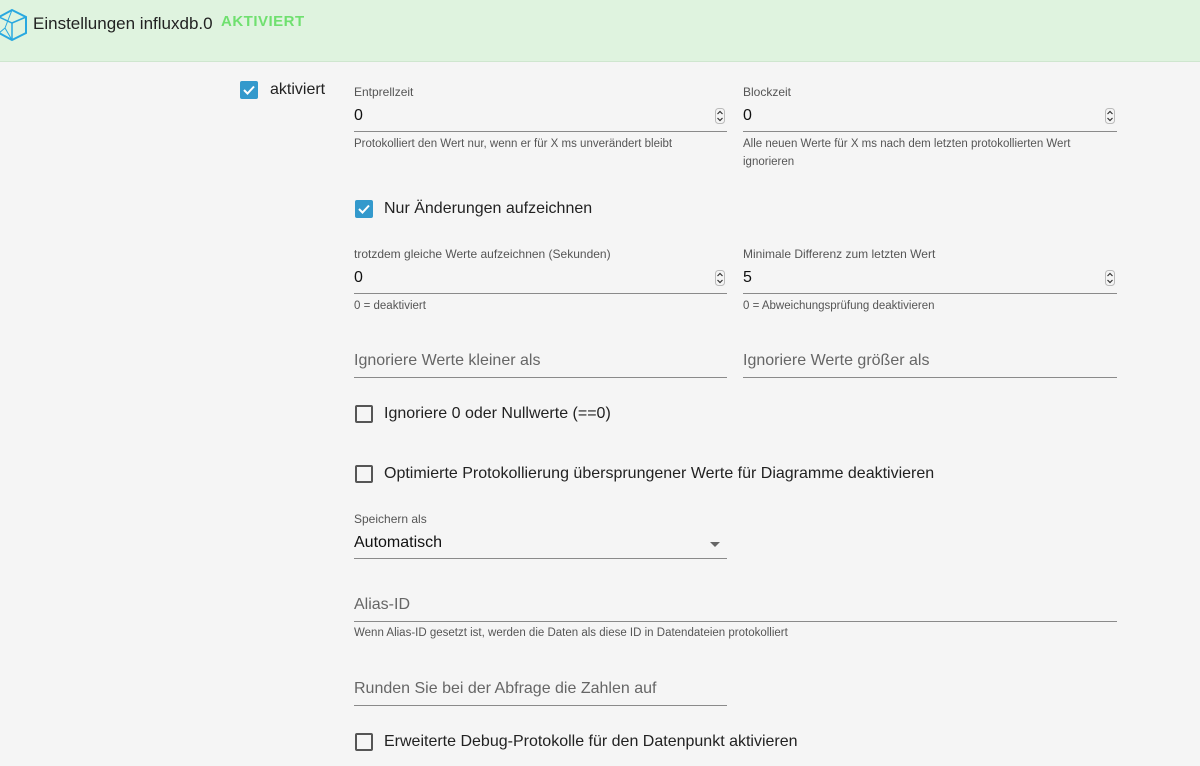  Describe the element at coordinates (398, 542) in the screenshot. I see `store-as-value: Automatisch` at that location.